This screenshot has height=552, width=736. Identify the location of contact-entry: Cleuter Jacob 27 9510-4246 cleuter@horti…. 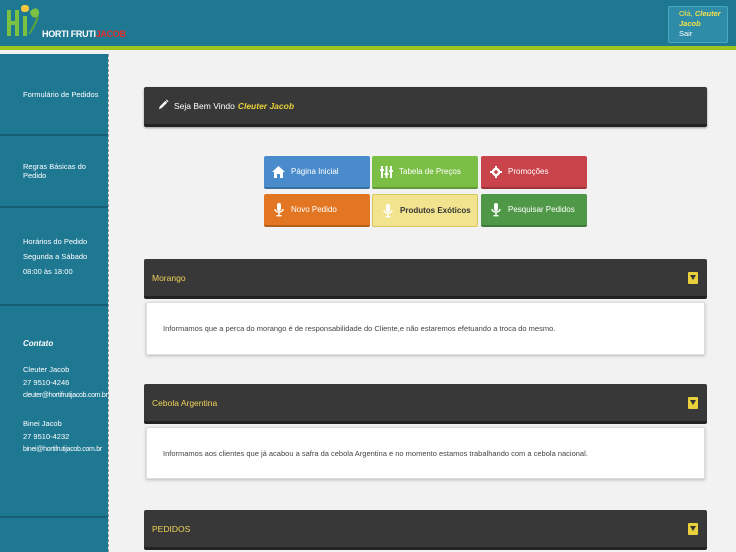
(65, 383).